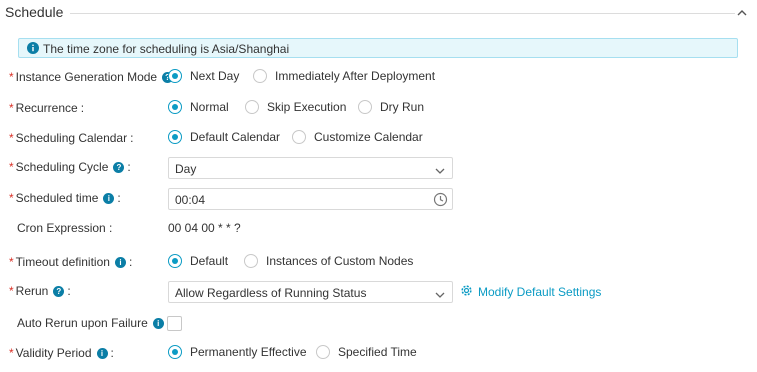 This screenshot has width=757, height=372. Describe the element at coordinates (34, 12) in the screenshot. I see `section-title: Schedule` at that location.